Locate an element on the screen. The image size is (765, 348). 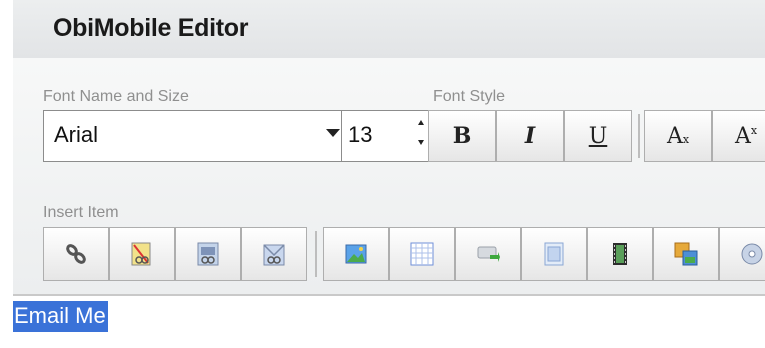
insert-button-control-button is located at coordinates (488, 254).